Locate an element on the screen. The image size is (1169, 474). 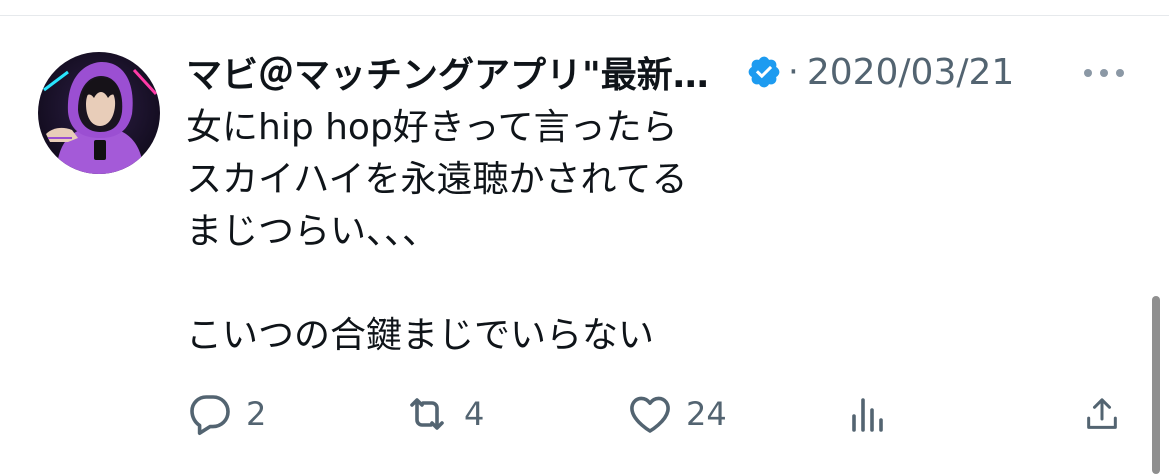
tweet-header: マビ＠マッチングアプリ"最新ネタ" · 2020/03/21 is located at coordinates (600, 72).